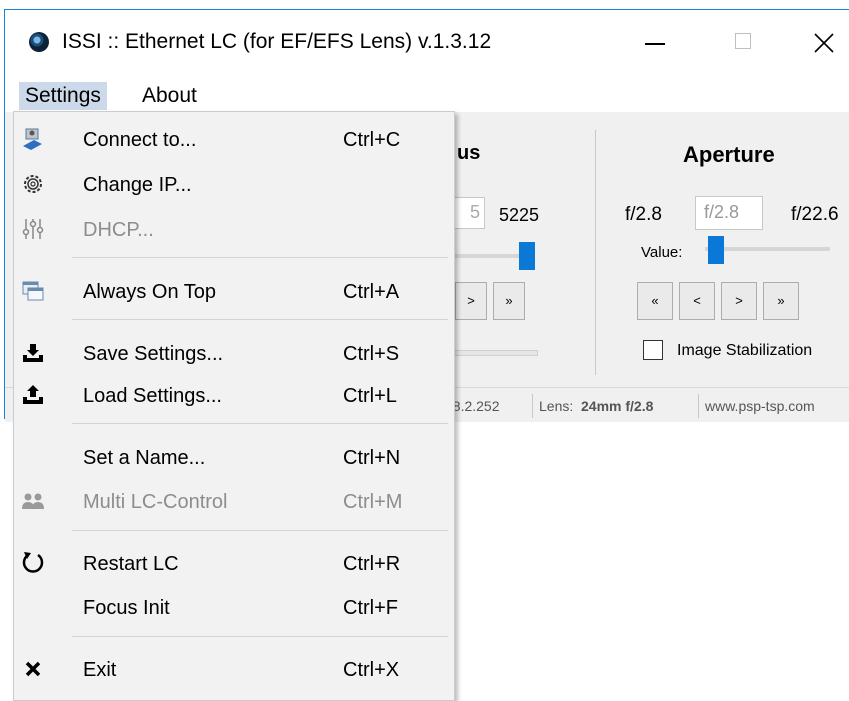 Image resolution: width=849 pixels, height=701 pixels. What do you see at coordinates (519, 215) in the screenshot?
I see `focus-max-label: 5225` at bounding box center [519, 215].